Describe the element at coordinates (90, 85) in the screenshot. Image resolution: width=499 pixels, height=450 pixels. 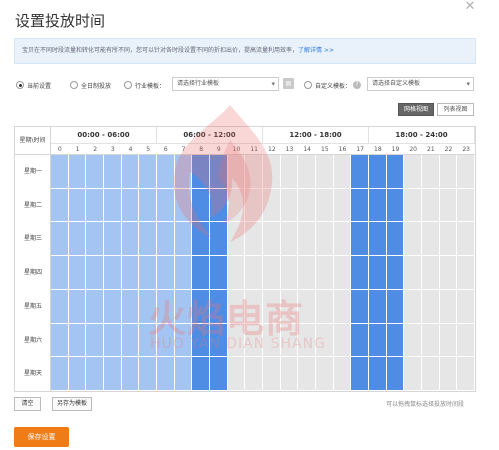
I see `option-all-day: 全日制投放` at that location.